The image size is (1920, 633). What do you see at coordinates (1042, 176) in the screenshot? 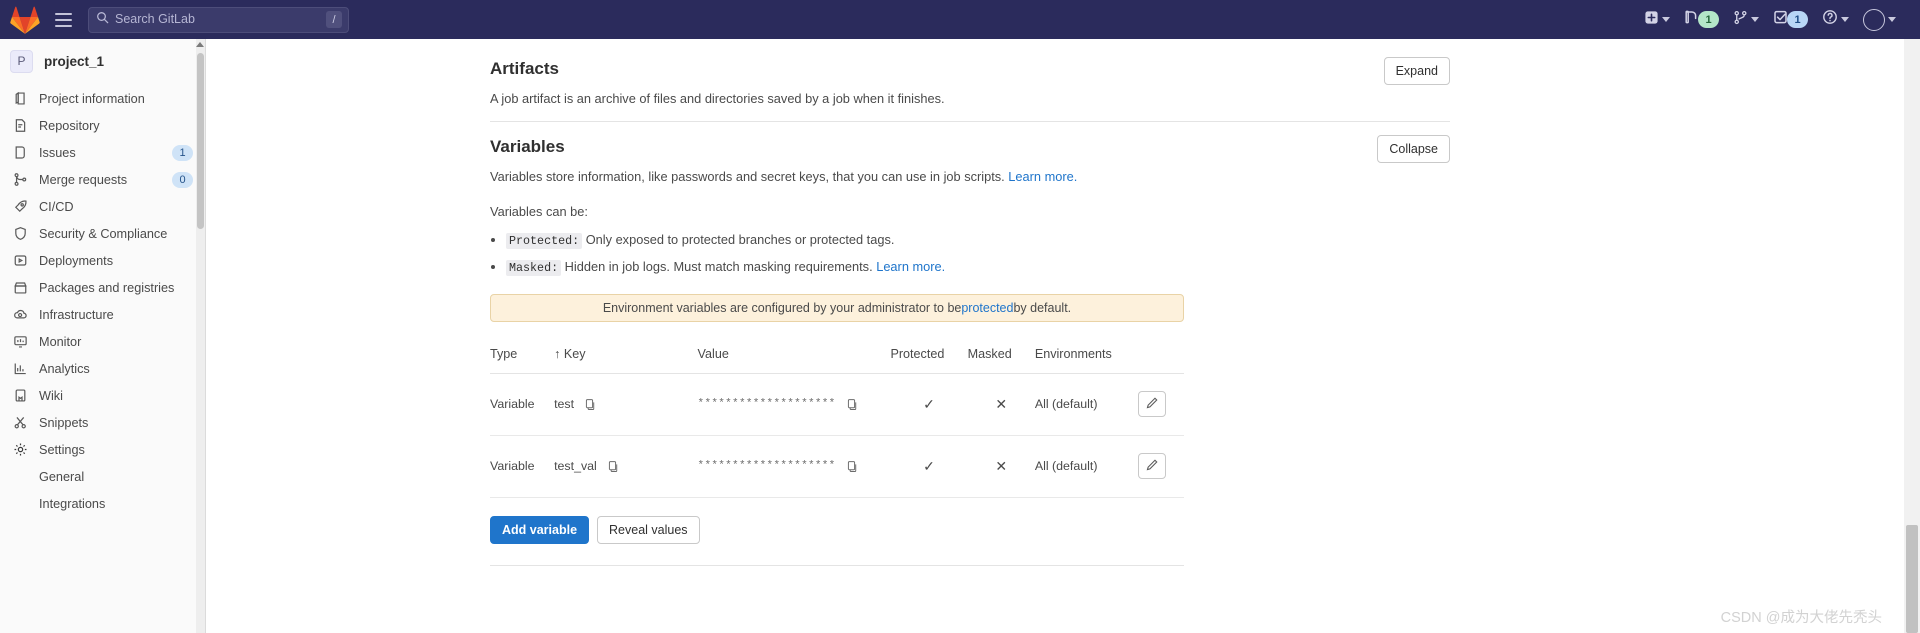
I see `variables-learn-more-link: Learn more.` at bounding box center [1042, 176].